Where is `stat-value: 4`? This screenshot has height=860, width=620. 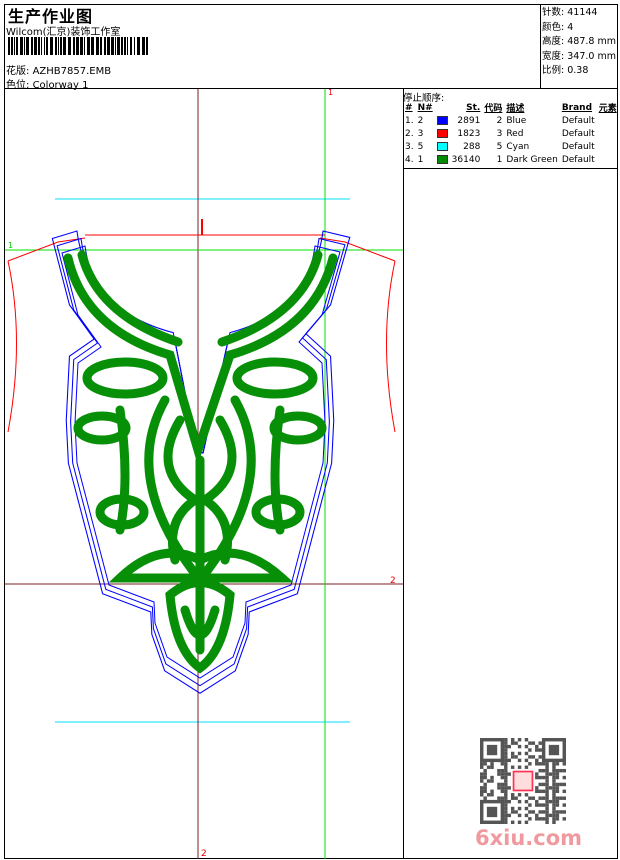 stat-value: 4 is located at coordinates (570, 27).